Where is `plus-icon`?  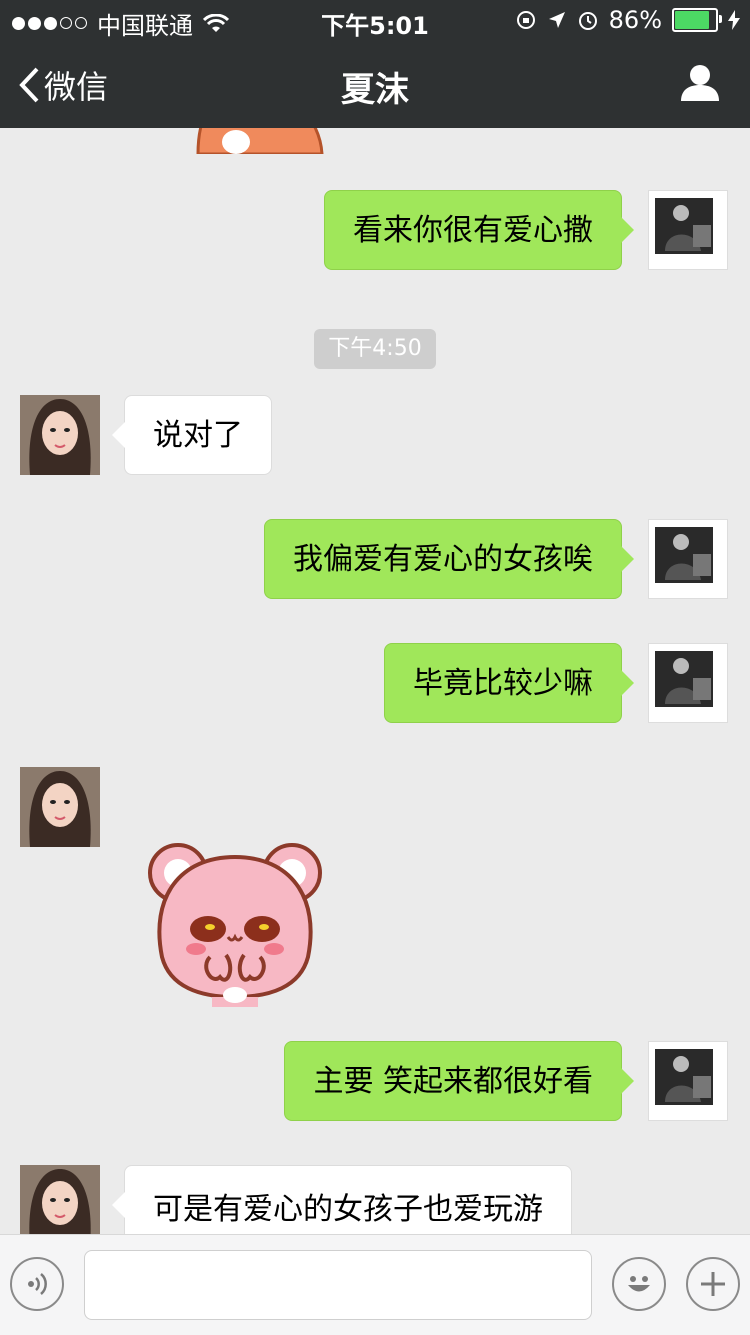 plus-icon is located at coordinates (713, 1284).